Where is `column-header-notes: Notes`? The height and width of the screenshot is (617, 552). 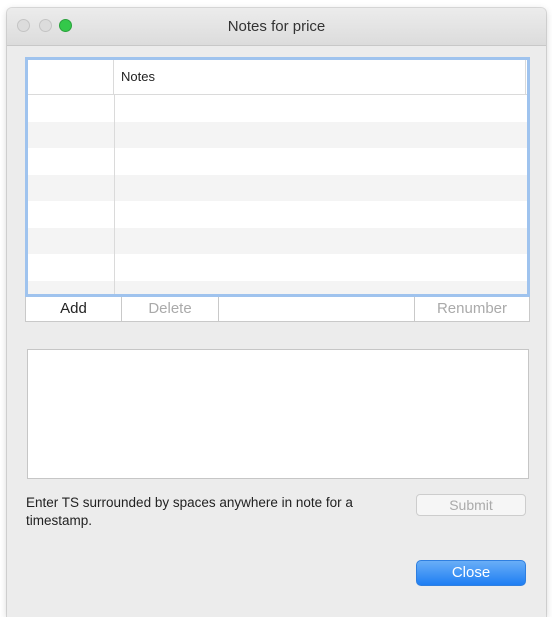 column-header-notes: Notes is located at coordinates (320, 77).